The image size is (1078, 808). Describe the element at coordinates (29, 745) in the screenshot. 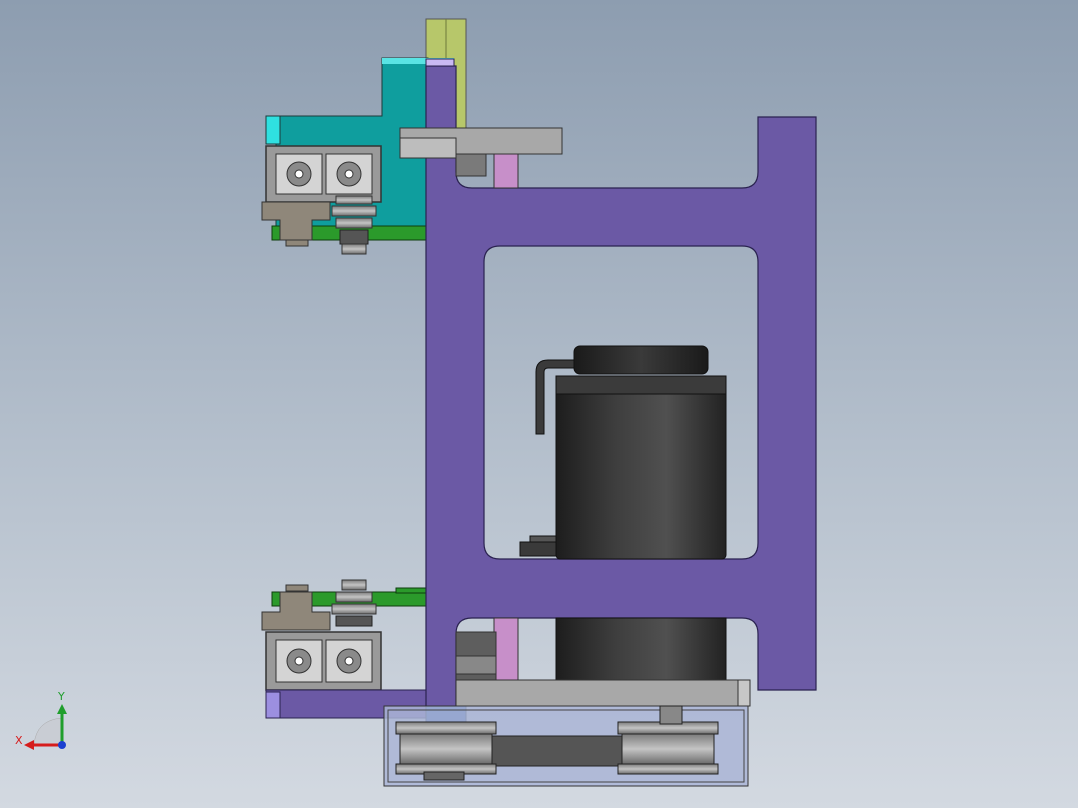

I see `x-axis-arrowhead` at that location.